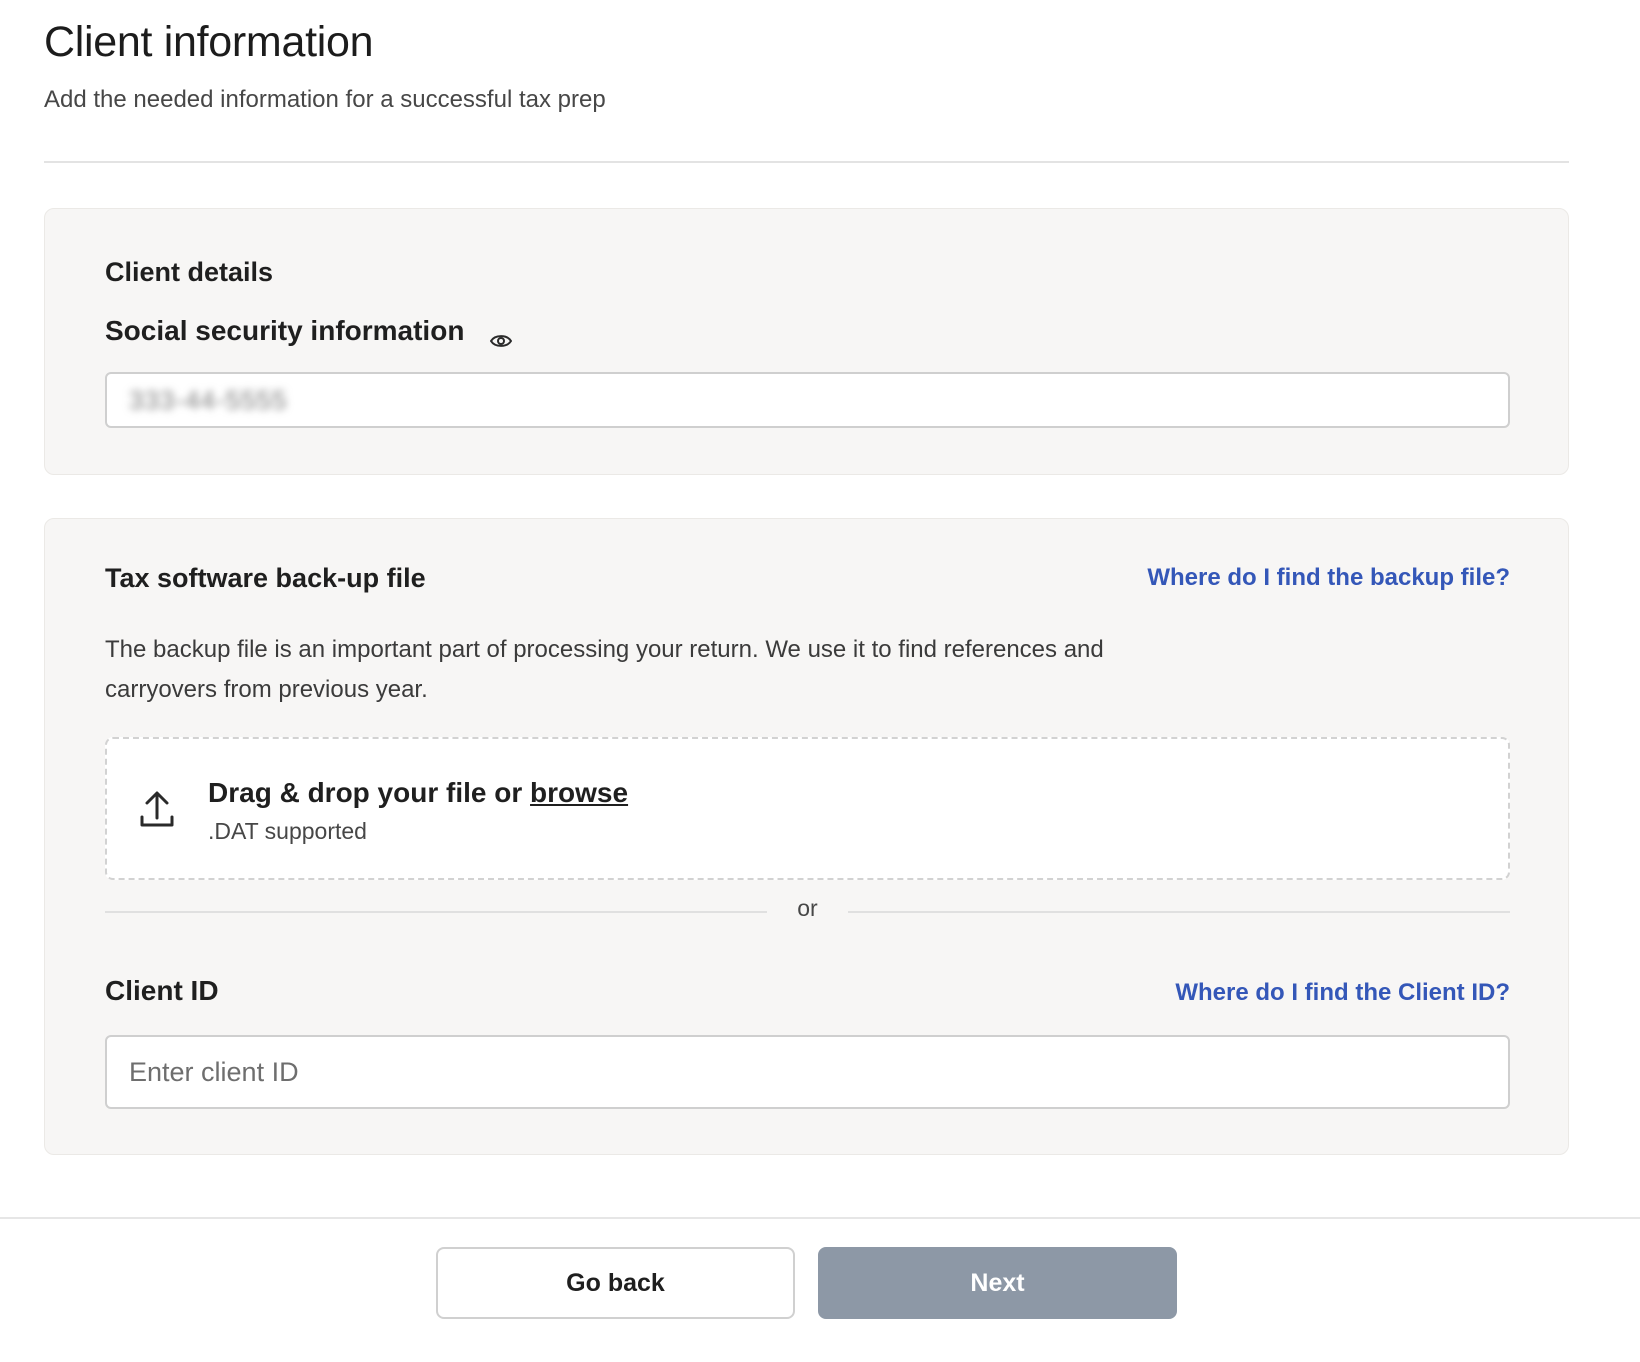  What do you see at coordinates (807, 1072) in the screenshot?
I see `client-id-input` at bounding box center [807, 1072].